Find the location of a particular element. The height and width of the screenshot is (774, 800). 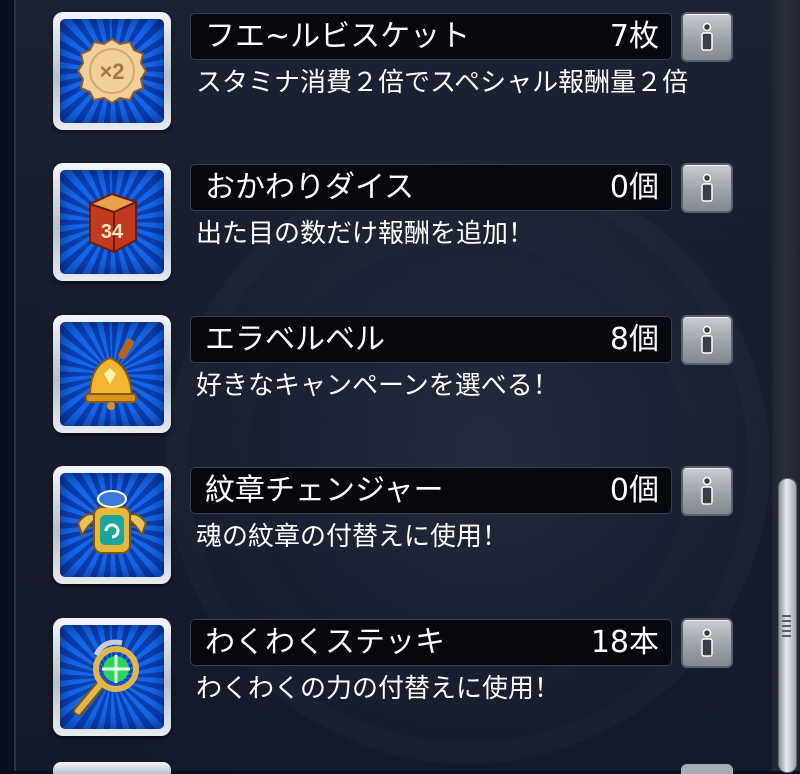

item-name: 紋章チェンジャー is located at coordinates (324, 490).